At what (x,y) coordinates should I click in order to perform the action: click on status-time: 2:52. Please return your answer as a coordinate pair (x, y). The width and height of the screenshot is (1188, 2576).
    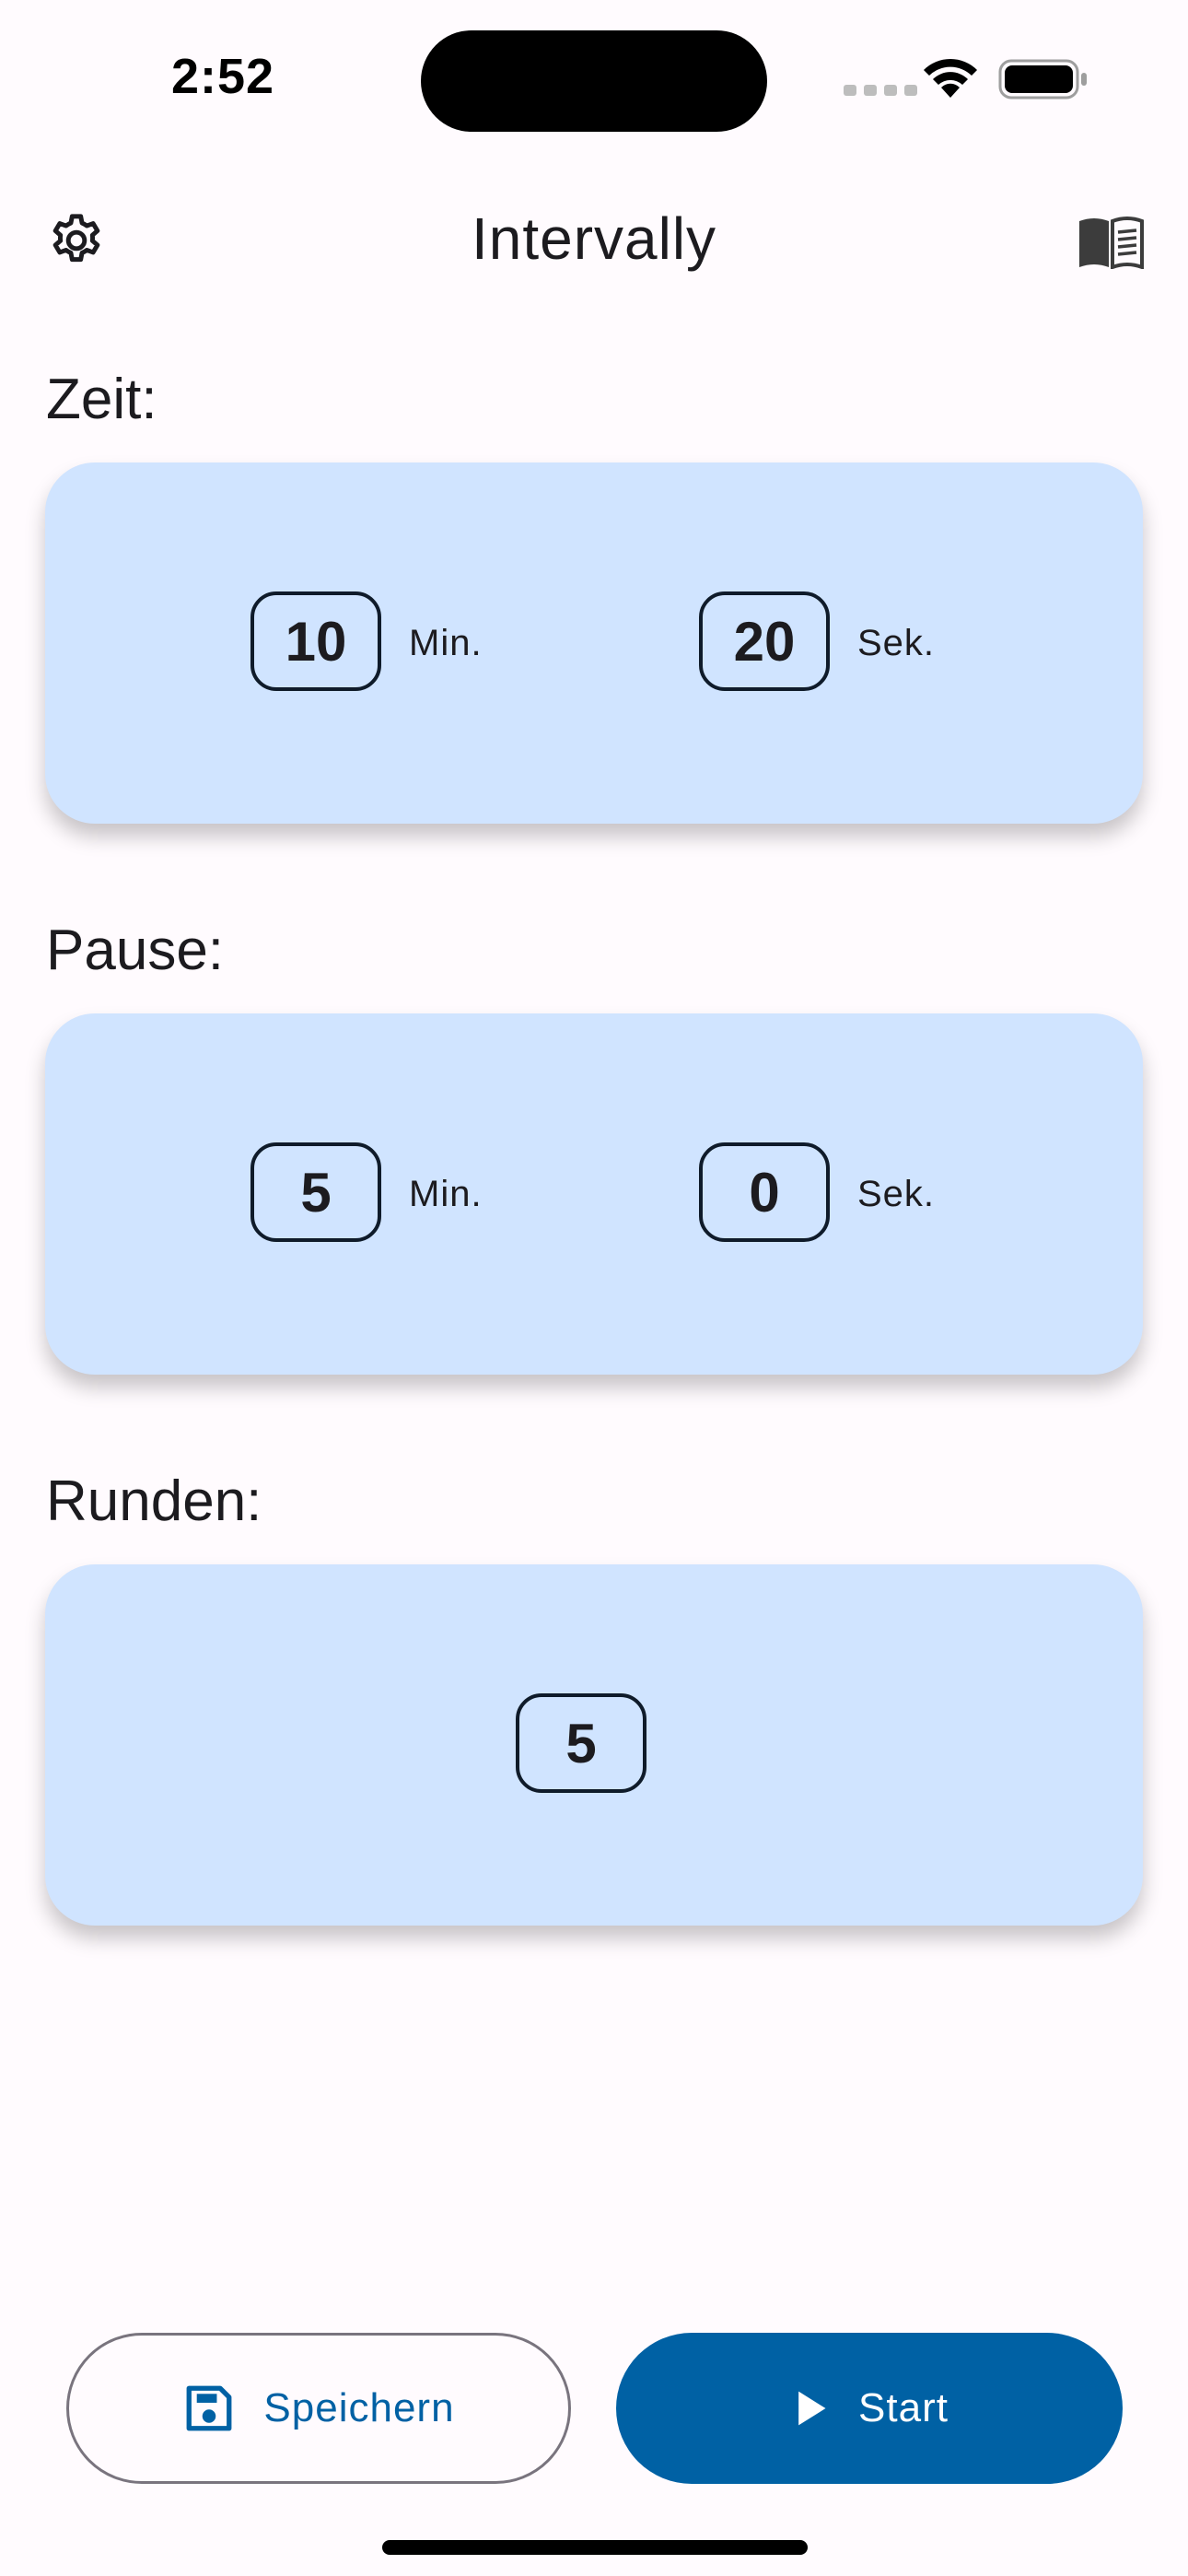
    Looking at the image, I should click on (223, 76).